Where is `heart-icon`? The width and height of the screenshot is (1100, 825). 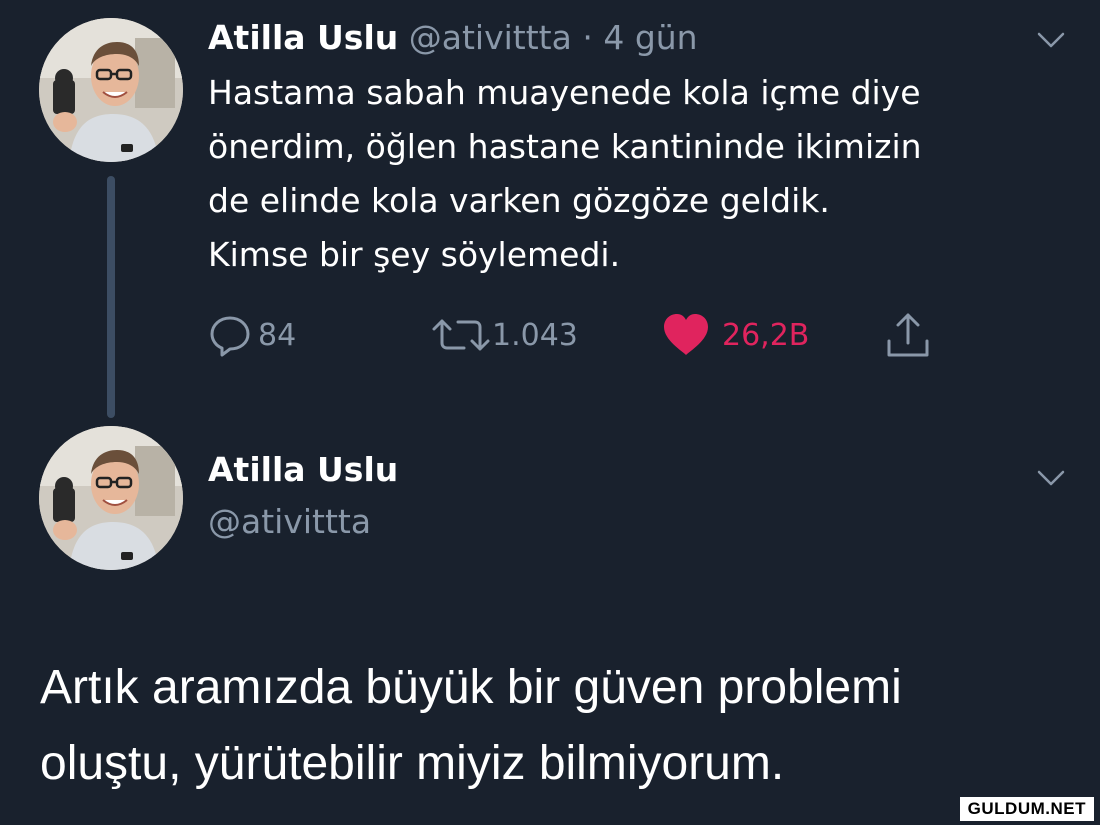 heart-icon is located at coordinates (686, 334).